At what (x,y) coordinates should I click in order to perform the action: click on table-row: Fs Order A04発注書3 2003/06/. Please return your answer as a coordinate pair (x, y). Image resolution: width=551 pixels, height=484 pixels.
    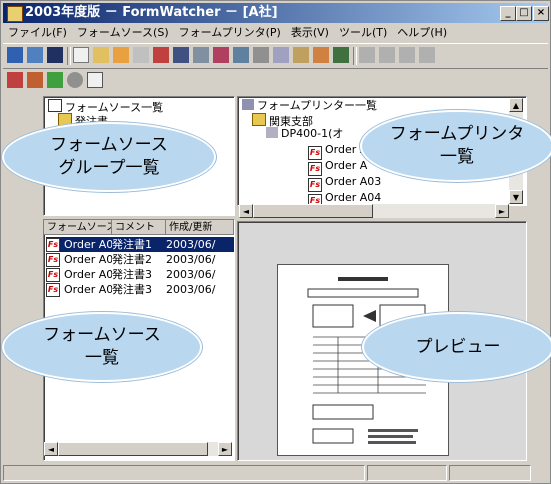
    Looking at the image, I should click on (140, 289).